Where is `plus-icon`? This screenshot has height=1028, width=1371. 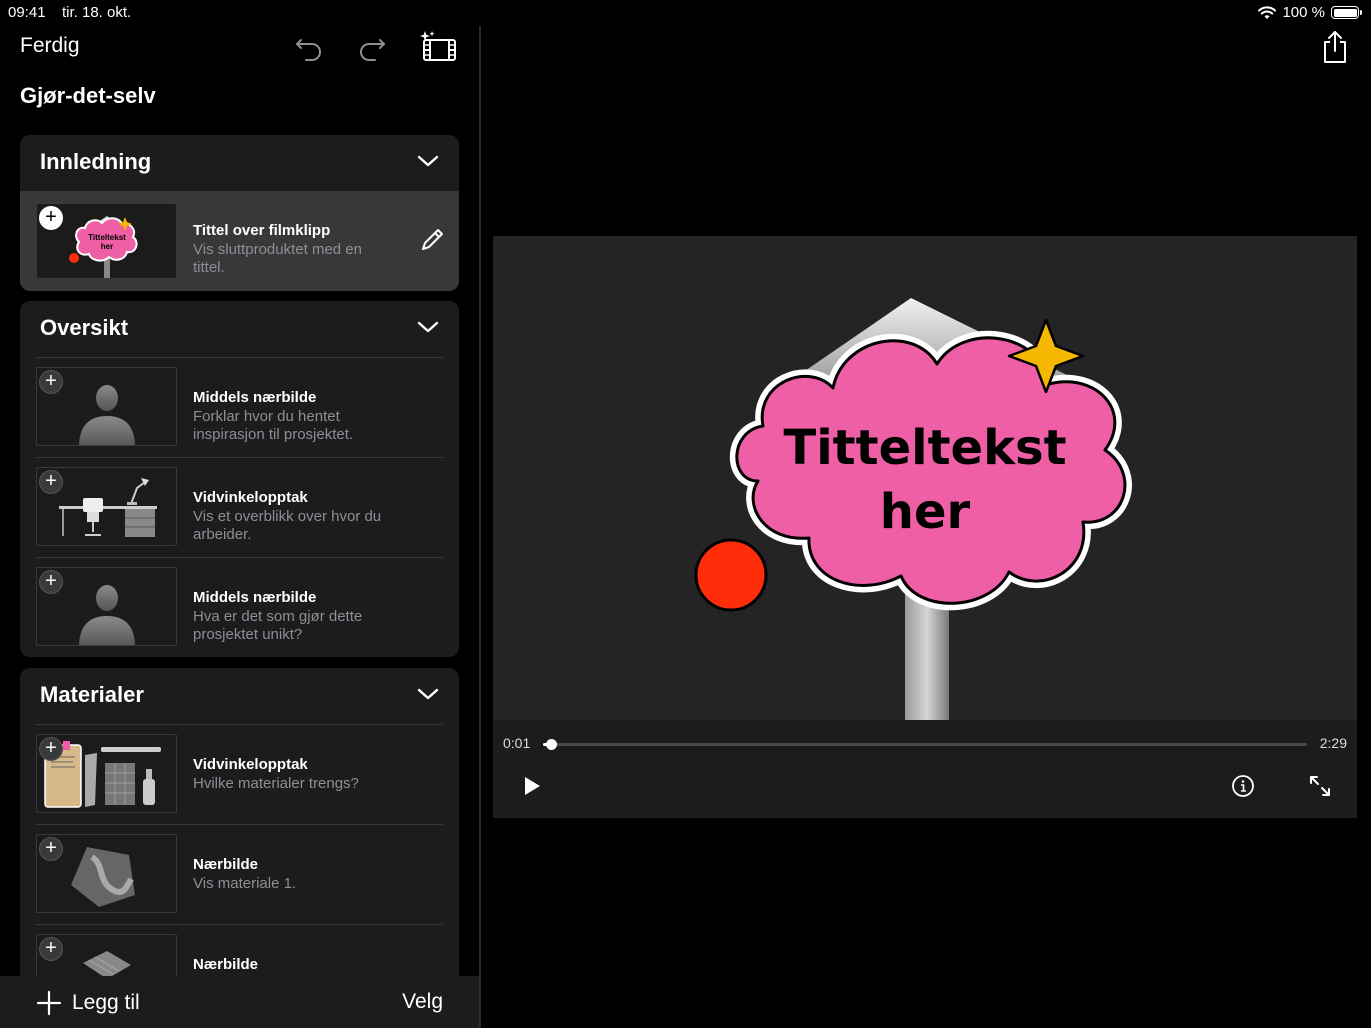
plus-icon is located at coordinates (49, 1003).